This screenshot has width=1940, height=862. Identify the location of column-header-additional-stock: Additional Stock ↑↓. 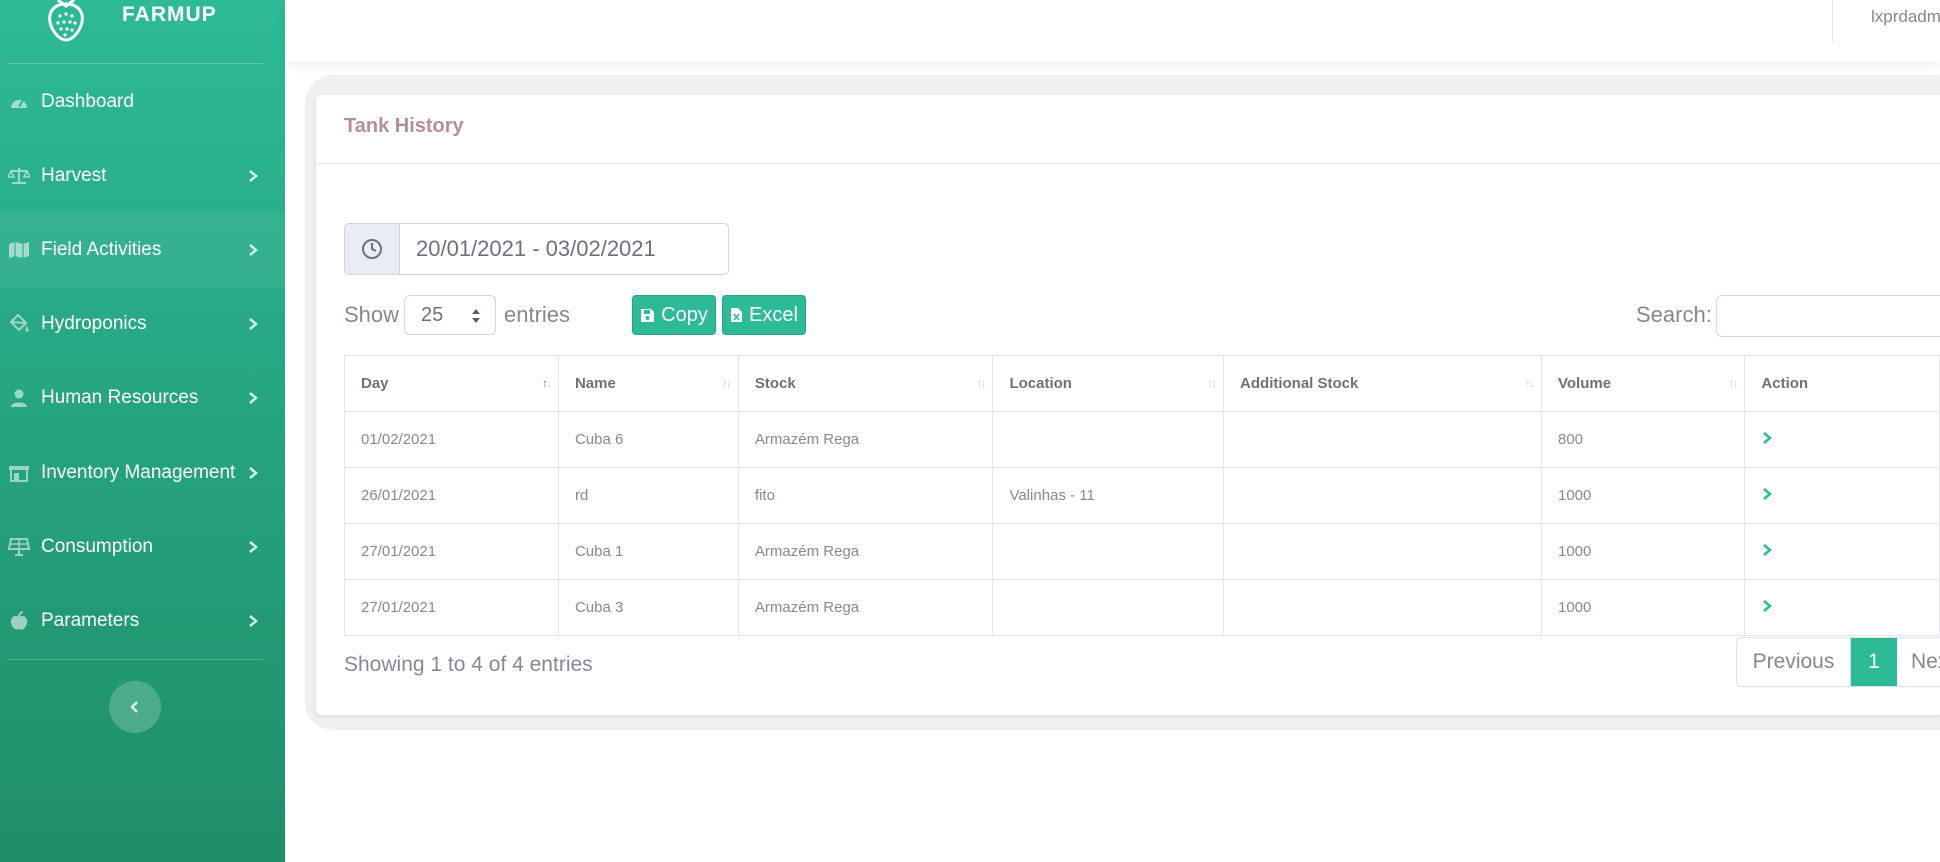
(1382, 383).